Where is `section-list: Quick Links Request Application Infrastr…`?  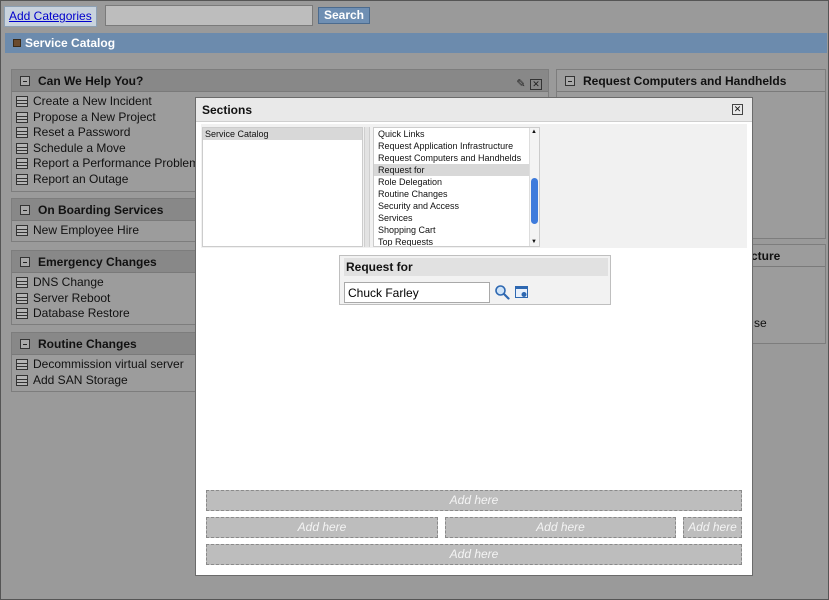
section-list: Quick Links Request Application Infrastr… is located at coordinates (456, 187).